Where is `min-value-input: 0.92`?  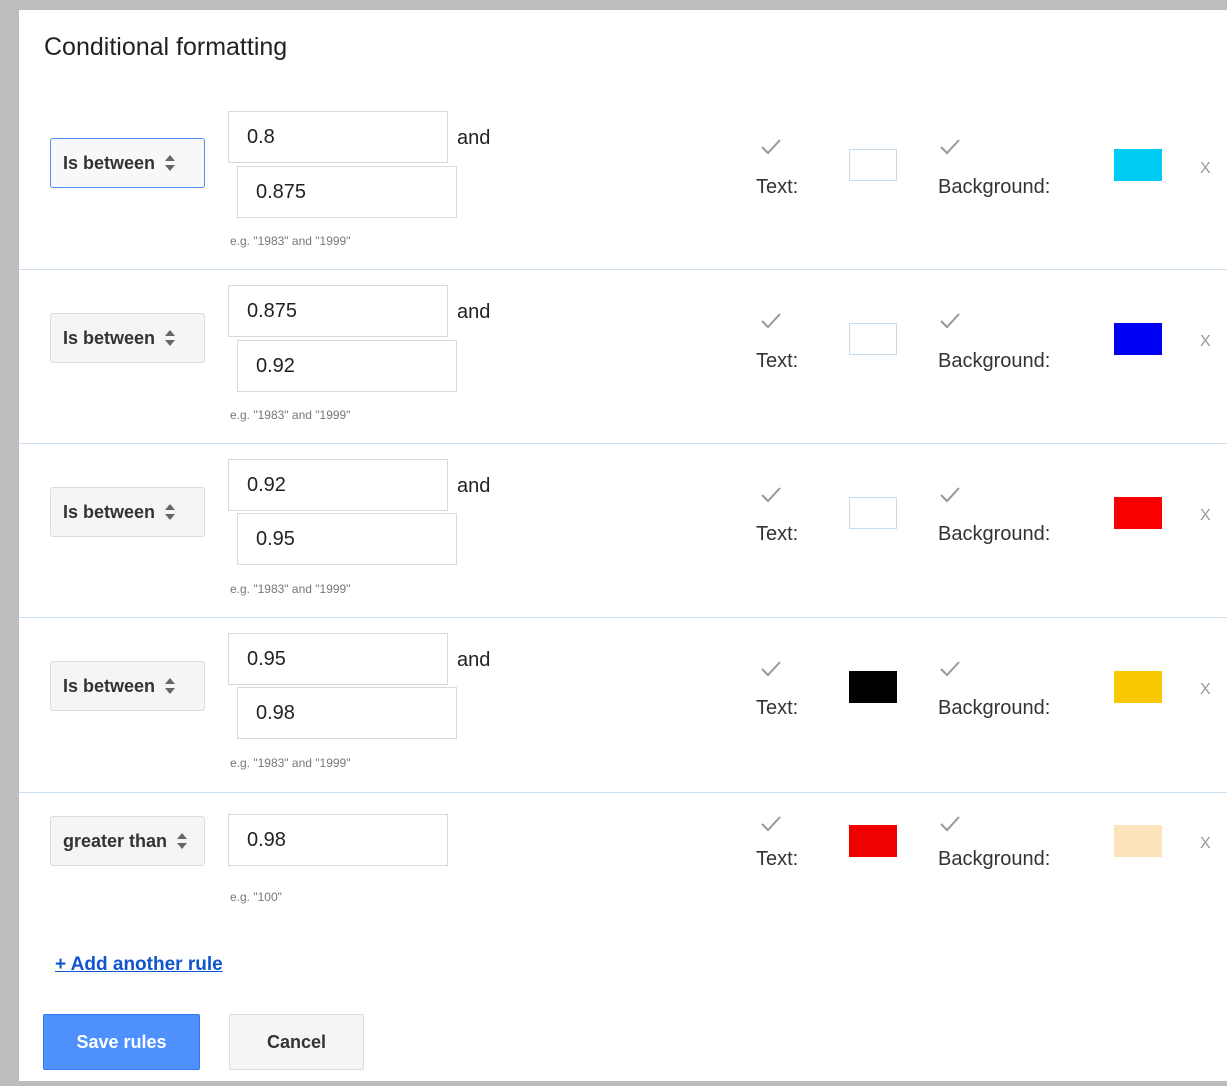 min-value-input: 0.92 is located at coordinates (338, 485).